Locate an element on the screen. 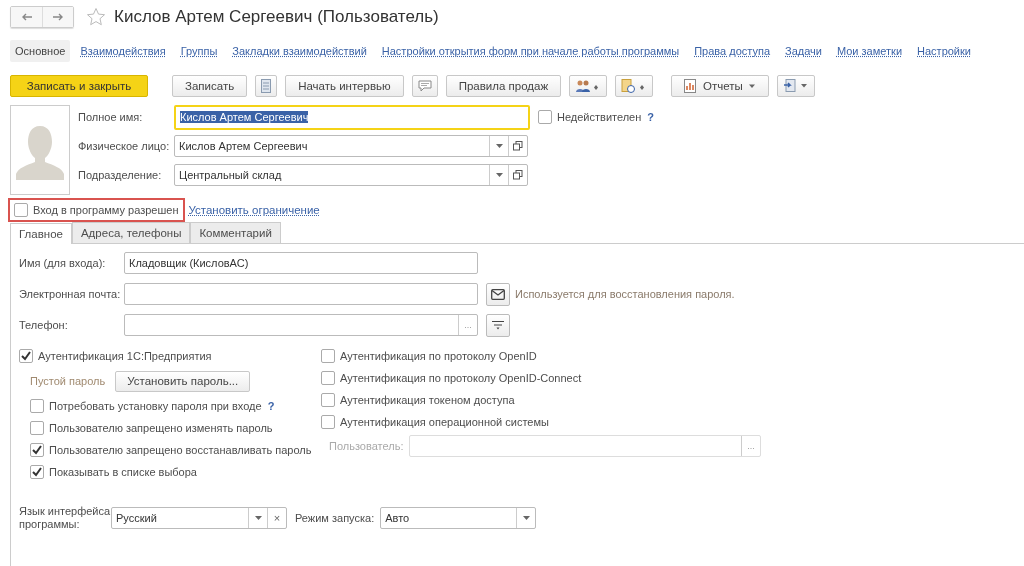  phone-options-button is located at coordinates (498, 325).